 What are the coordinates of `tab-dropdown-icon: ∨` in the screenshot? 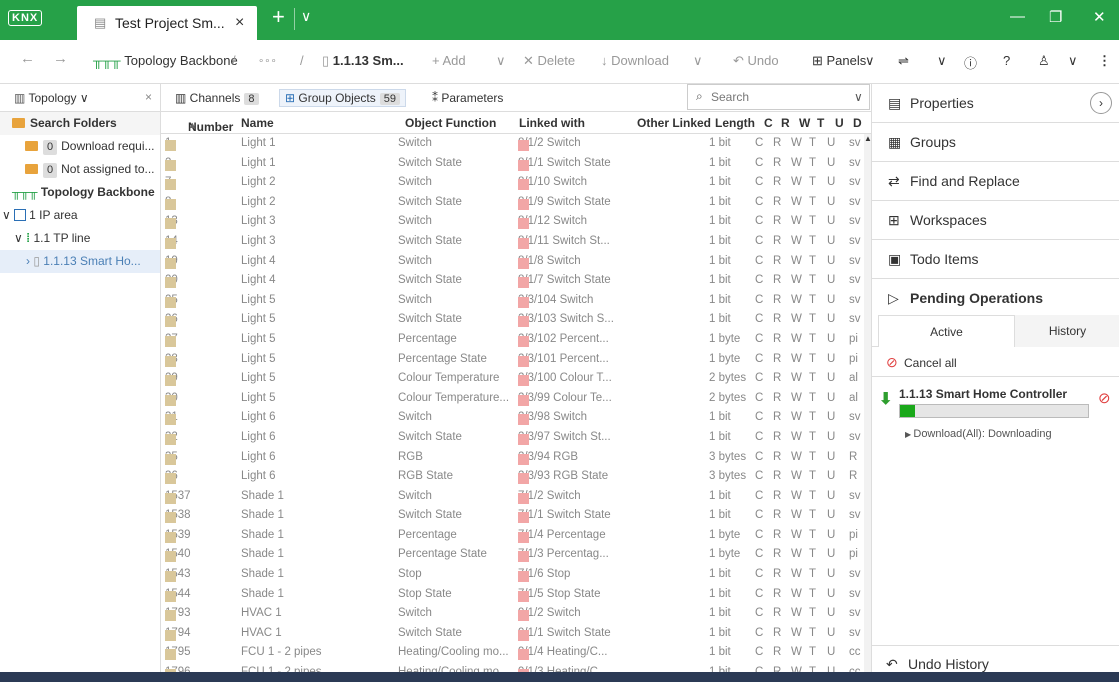 It's located at (306, 16).